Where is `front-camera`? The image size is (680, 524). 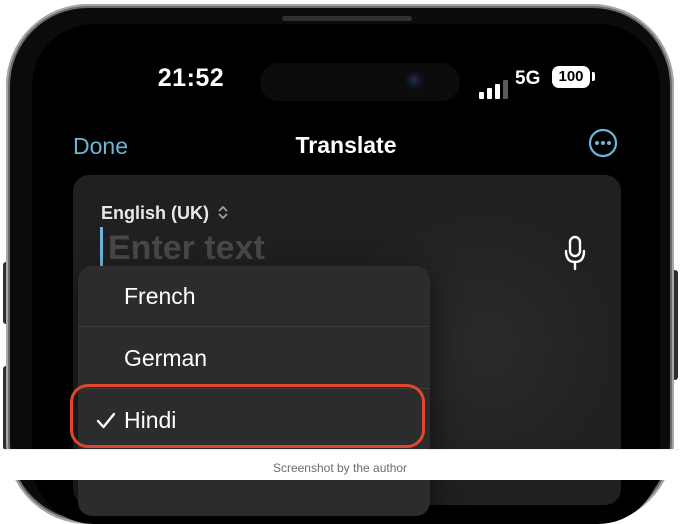 front-camera is located at coordinates (415, 81).